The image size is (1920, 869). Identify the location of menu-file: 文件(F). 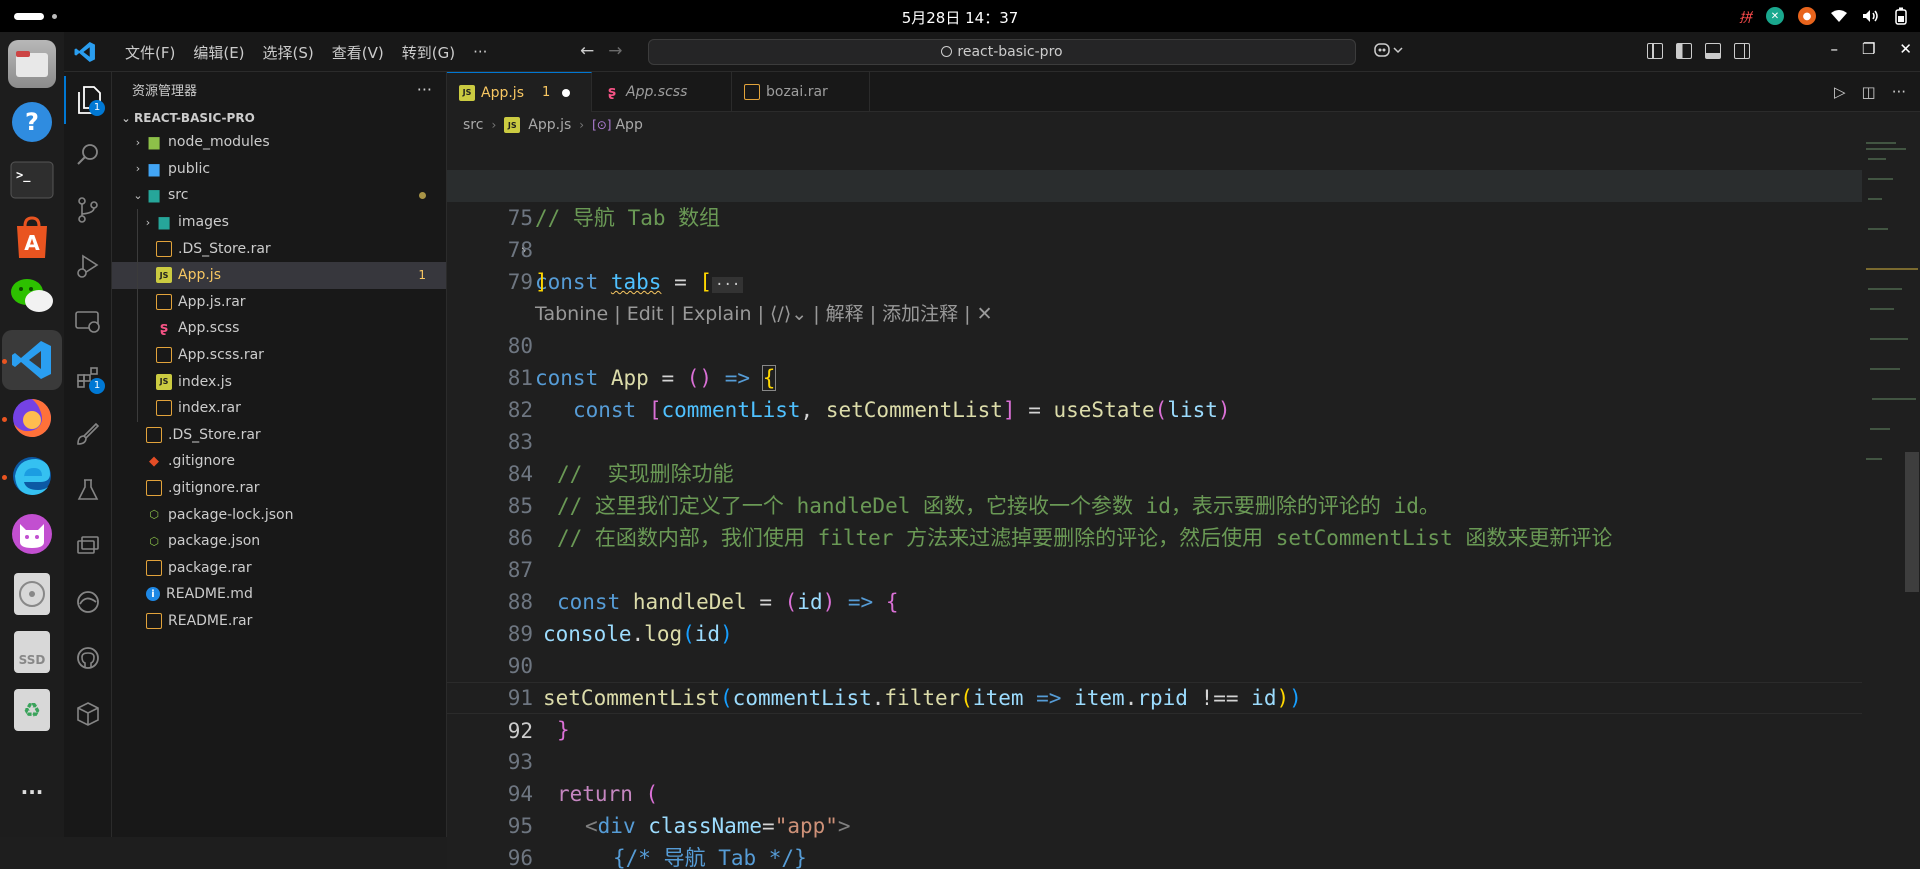
(150, 52).